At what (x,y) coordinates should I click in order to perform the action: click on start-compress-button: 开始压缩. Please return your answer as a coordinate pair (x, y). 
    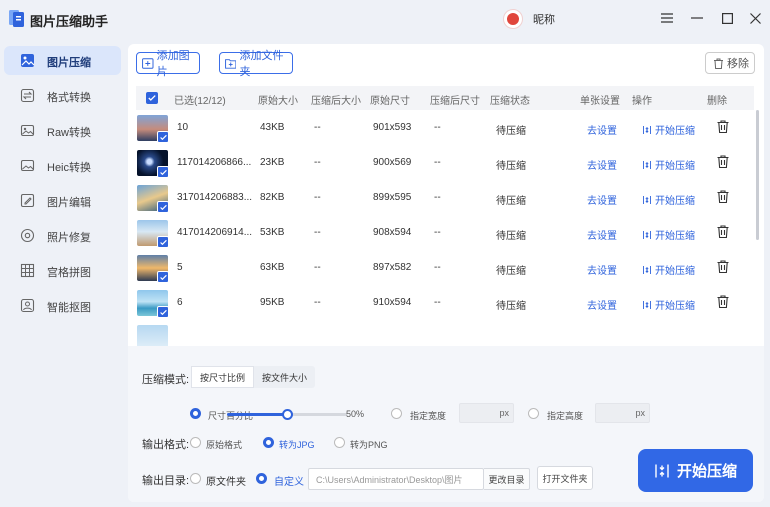
    Looking at the image, I should click on (695, 470).